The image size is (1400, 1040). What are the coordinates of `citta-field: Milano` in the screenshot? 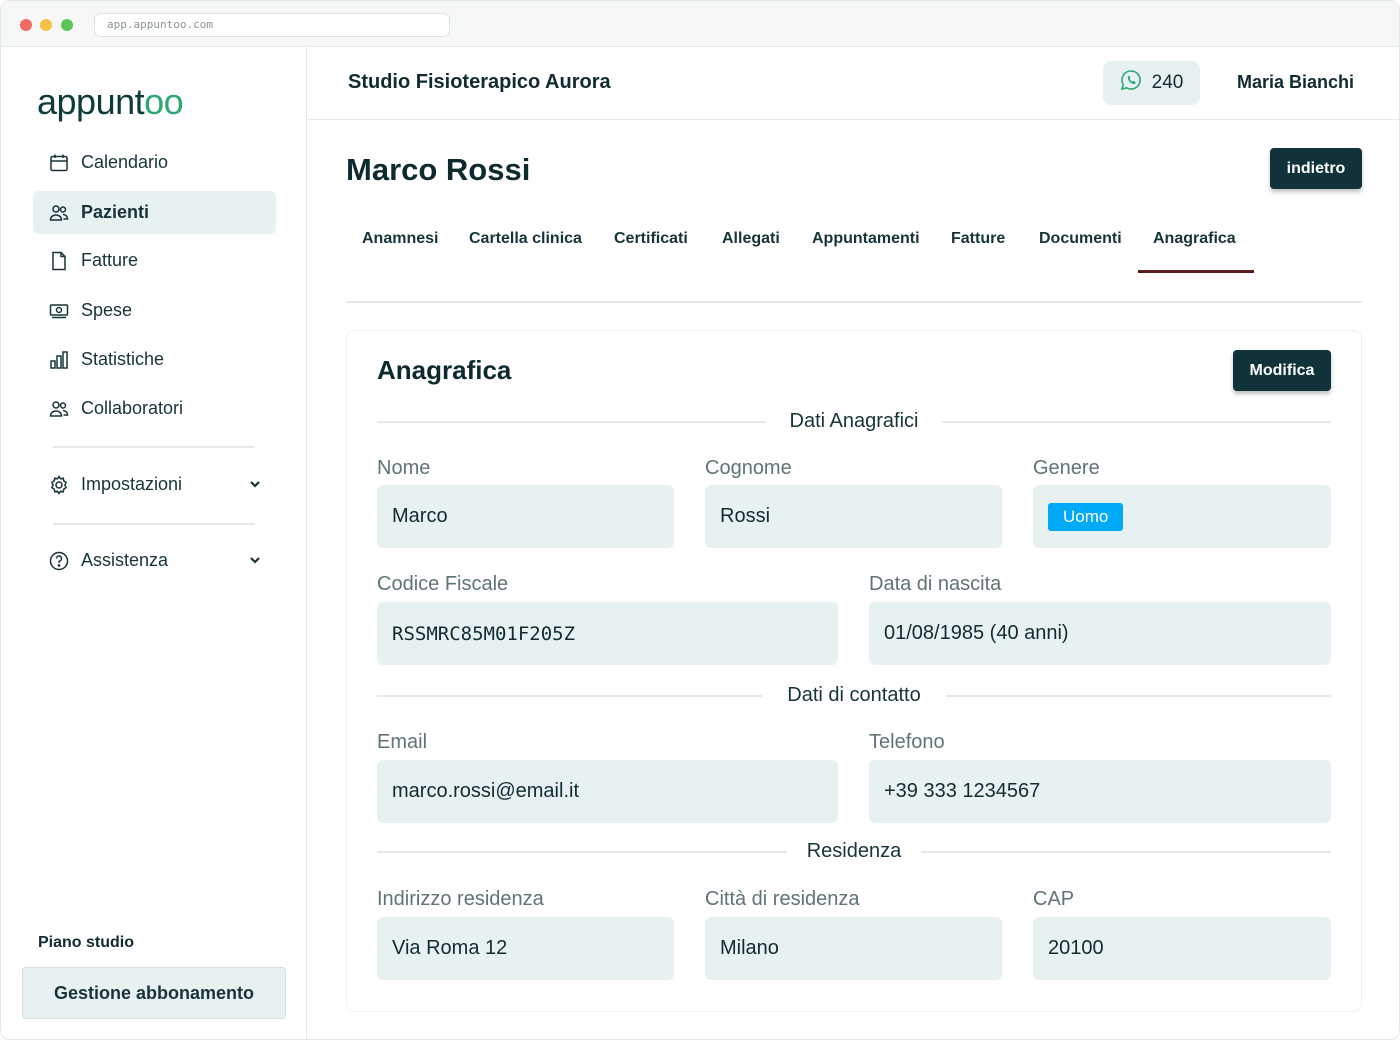 It's located at (853, 948).